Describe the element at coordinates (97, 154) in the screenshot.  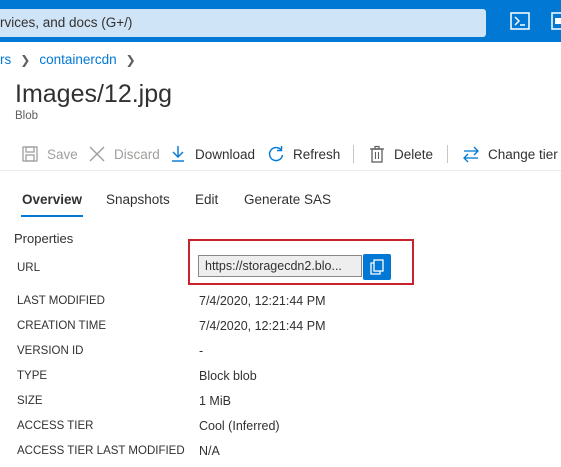
I see `close-icon` at that location.